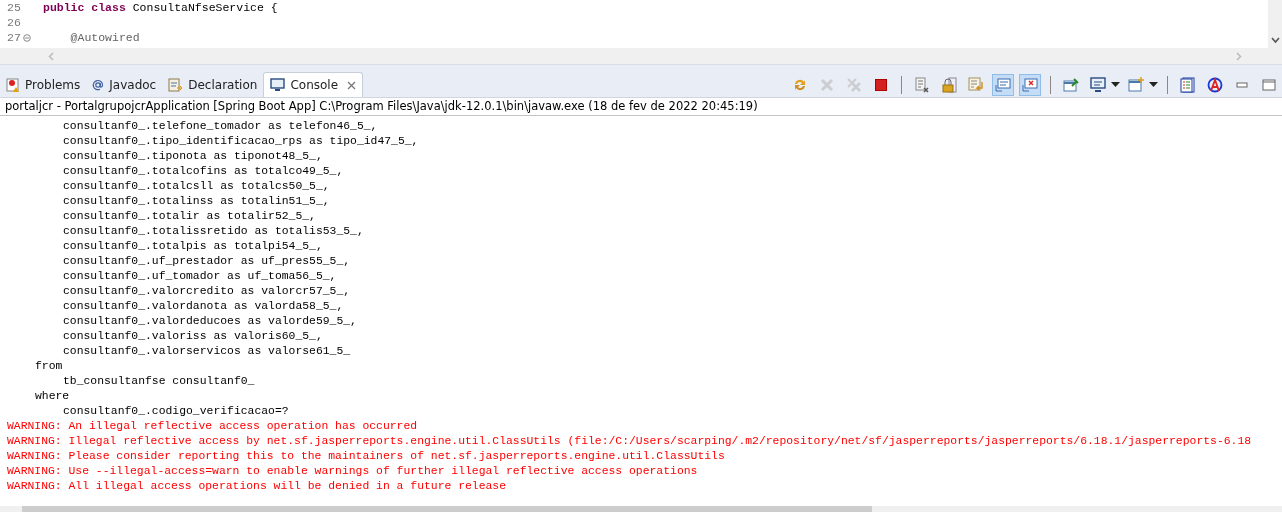  What do you see at coordinates (13, 85) in the screenshot?
I see `problems-icon` at bounding box center [13, 85].